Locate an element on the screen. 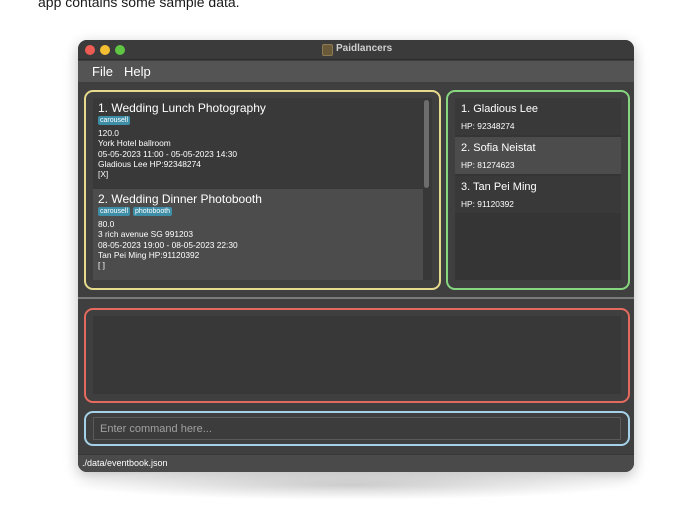 The image size is (690, 517). result-display-panel is located at coordinates (357, 355).